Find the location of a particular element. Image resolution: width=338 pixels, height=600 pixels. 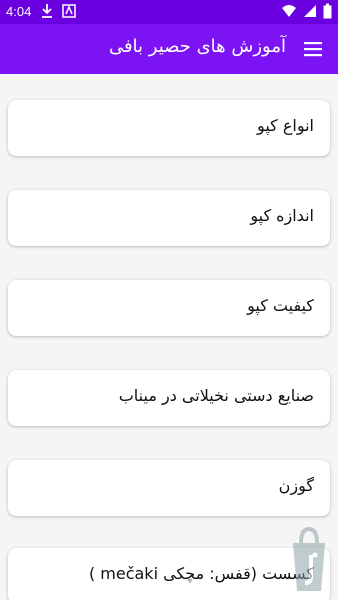

list-item-label: کیفیت کپو is located at coordinates (280, 305).